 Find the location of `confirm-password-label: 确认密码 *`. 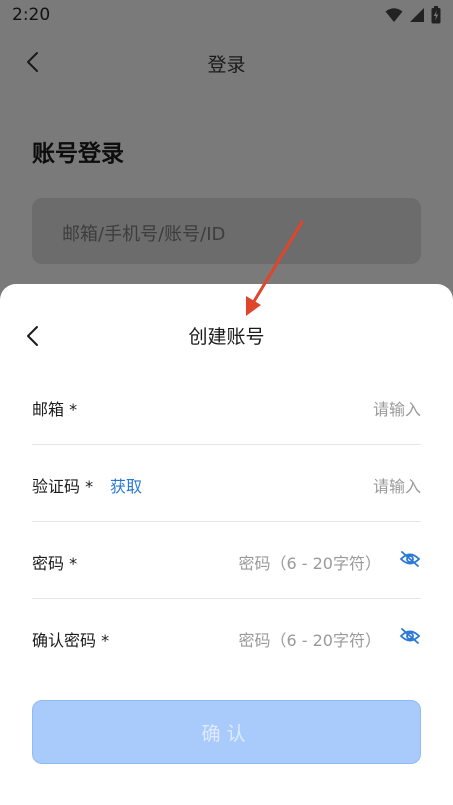

confirm-password-label: 确认密码 * is located at coordinates (71, 640).